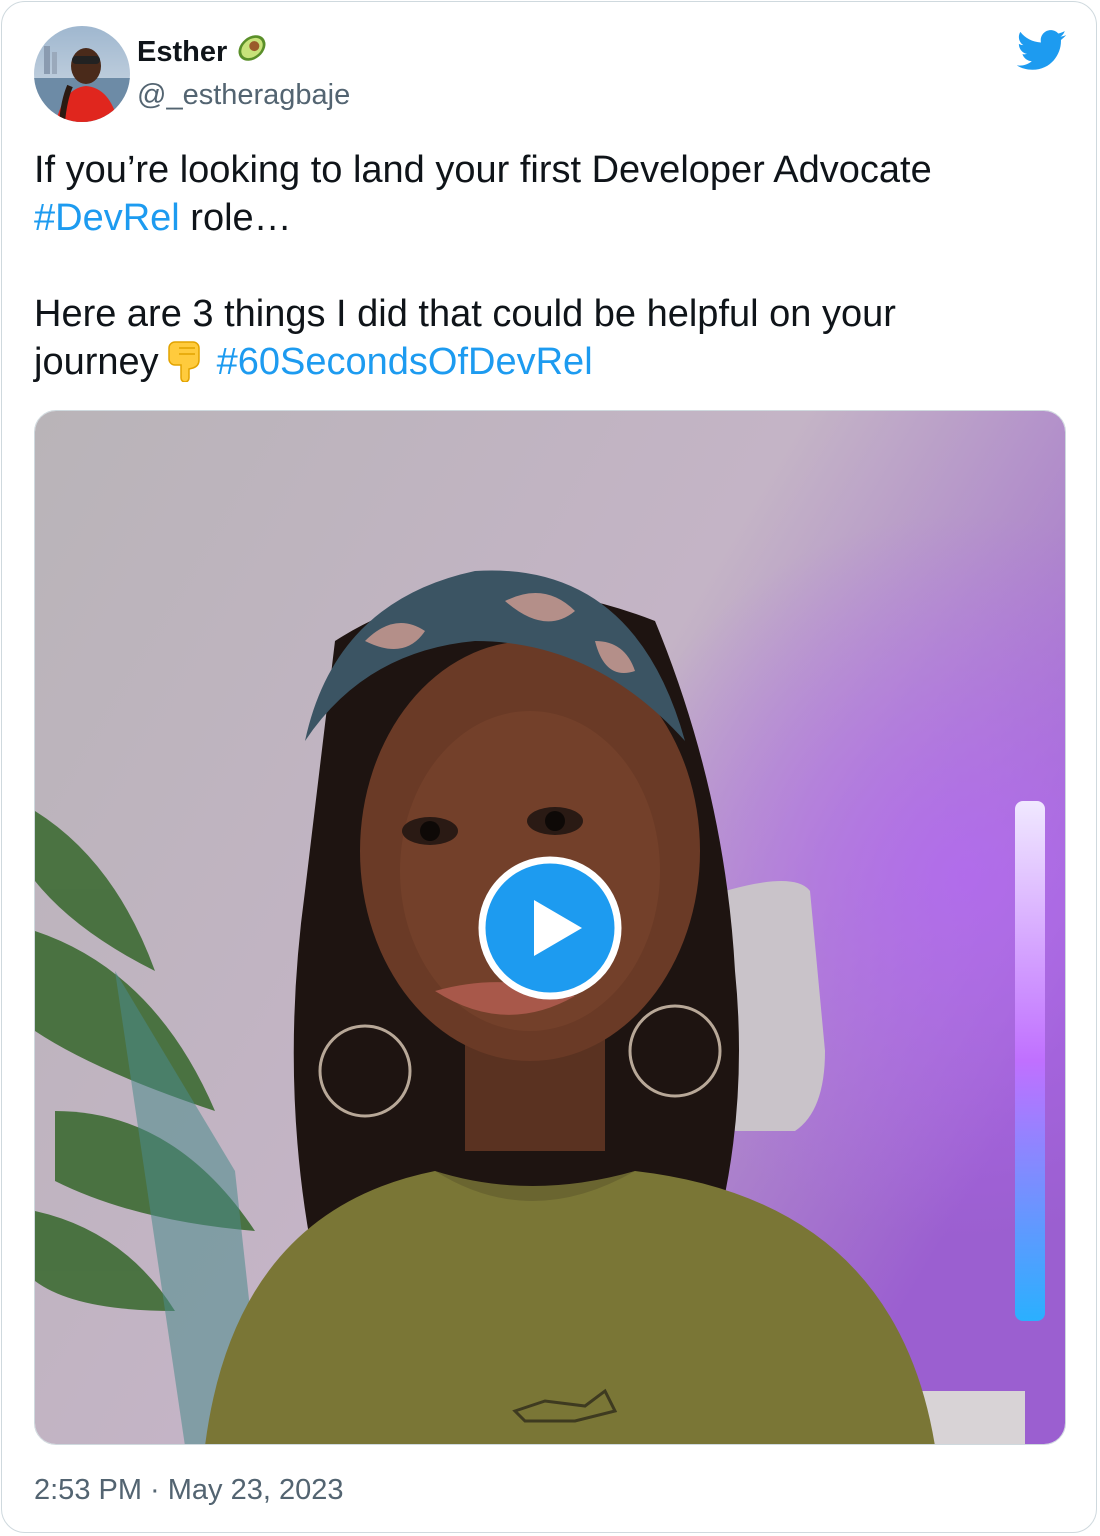  What do you see at coordinates (107, 218) in the screenshot?
I see `hashtag-devrel: #DevRel` at bounding box center [107, 218].